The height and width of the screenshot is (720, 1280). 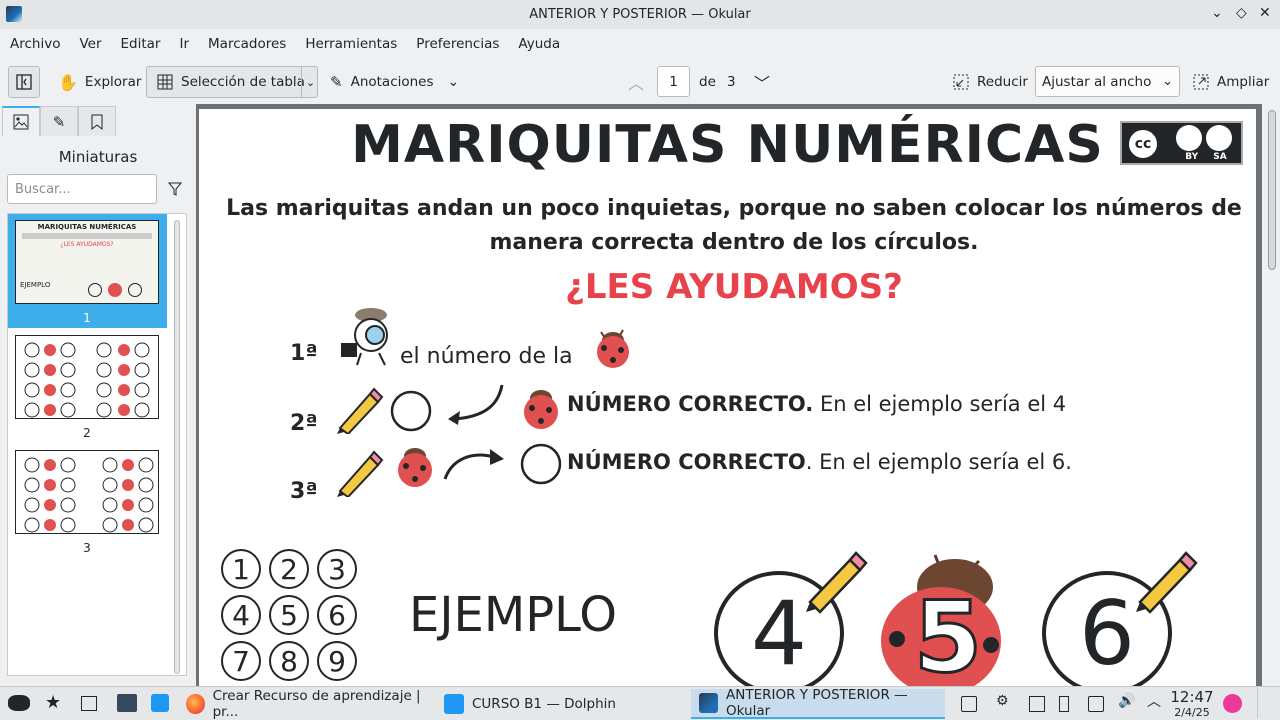 What do you see at coordinates (1037, 704) in the screenshot?
I see `clipboard-icon` at bounding box center [1037, 704].